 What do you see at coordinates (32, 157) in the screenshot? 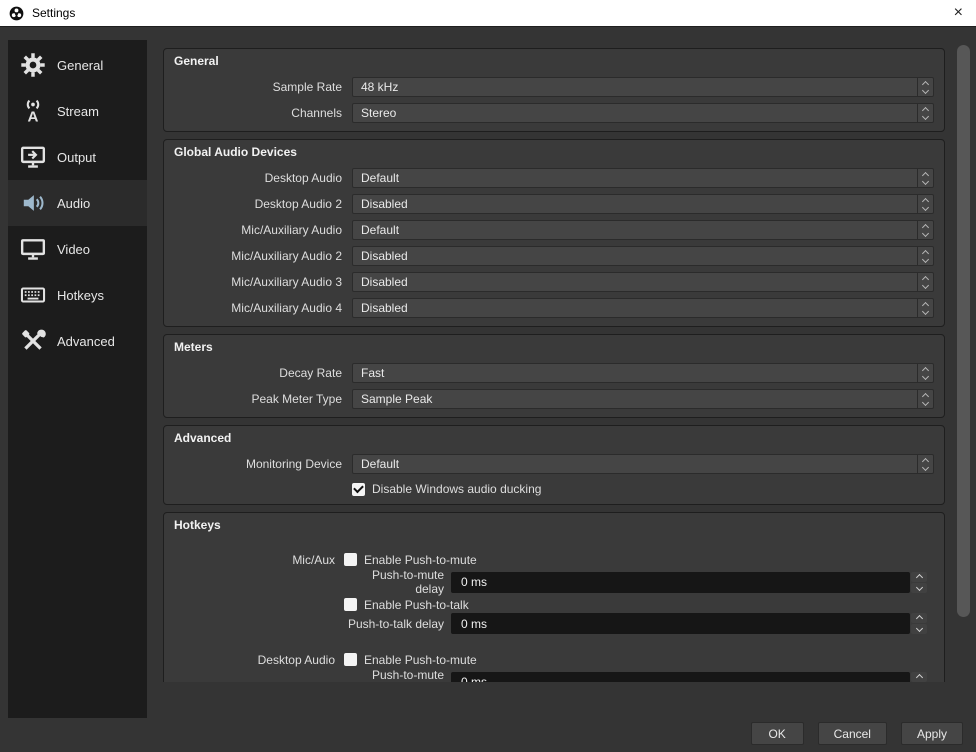
I see `output-monitor-icon` at bounding box center [32, 157].